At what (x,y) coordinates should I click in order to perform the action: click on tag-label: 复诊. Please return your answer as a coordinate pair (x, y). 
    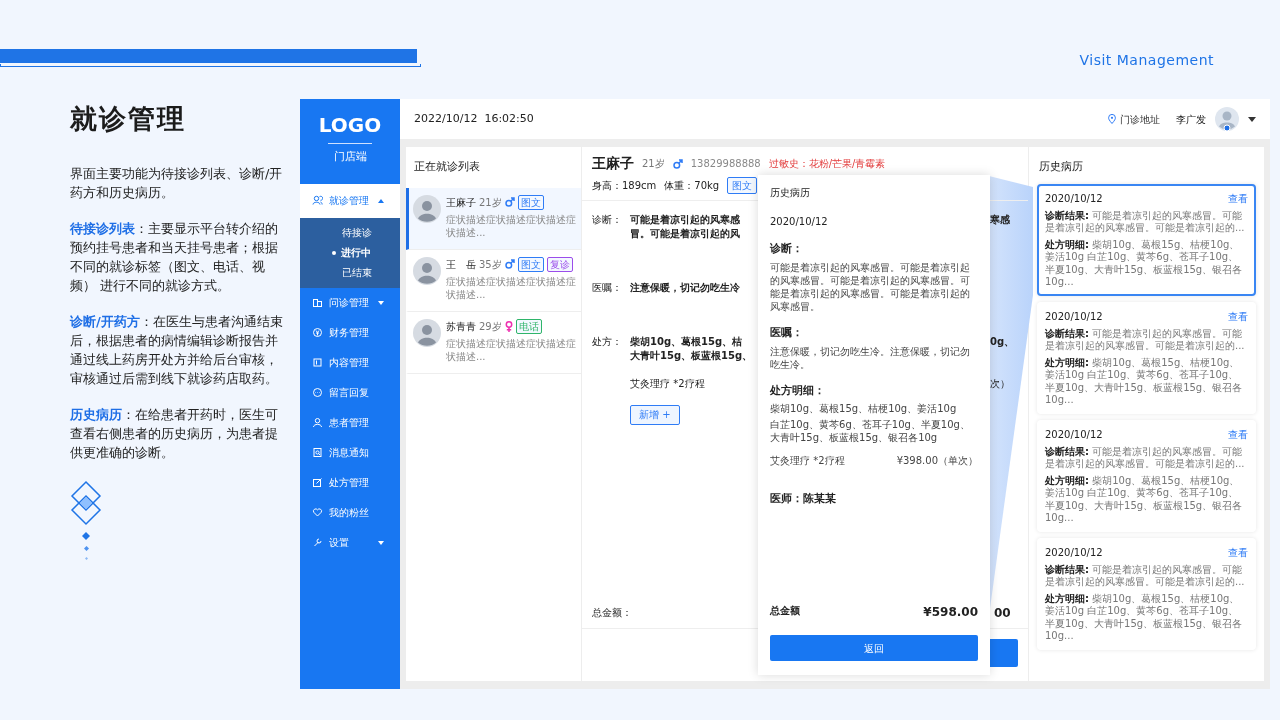
    Looking at the image, I should click on (559, 264).